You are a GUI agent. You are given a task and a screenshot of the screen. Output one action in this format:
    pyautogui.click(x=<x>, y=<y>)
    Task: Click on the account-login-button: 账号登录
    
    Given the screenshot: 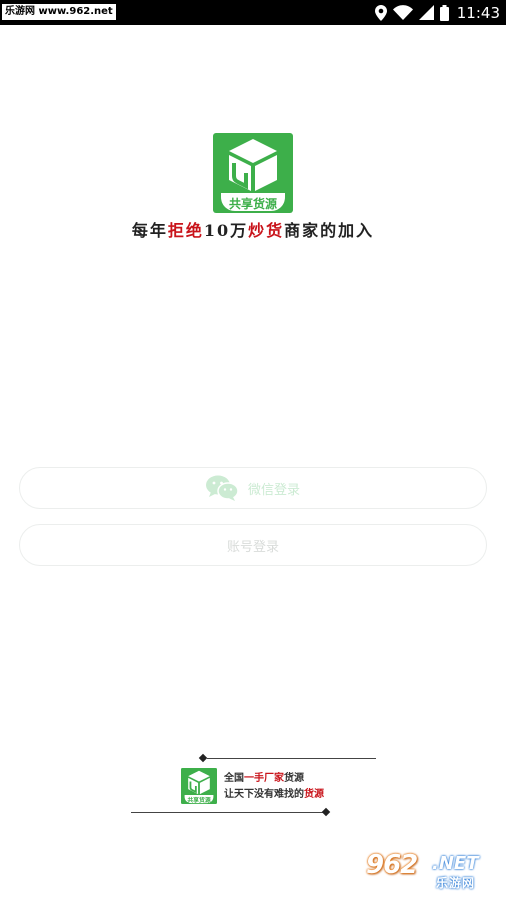 What is the action you would take?
    pyautogui.click(x=253, y=545)
    